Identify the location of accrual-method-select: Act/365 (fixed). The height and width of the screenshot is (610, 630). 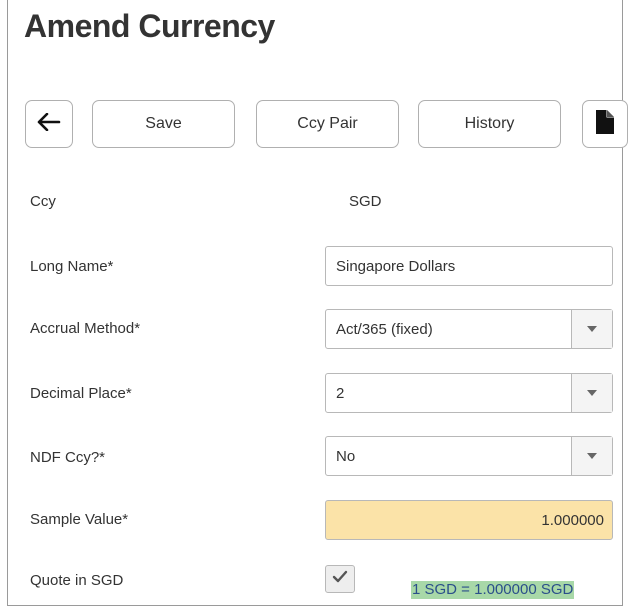
(469, 329).